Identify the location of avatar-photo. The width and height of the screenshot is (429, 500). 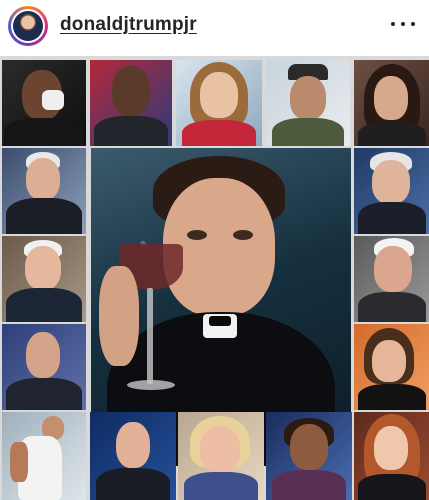
(28, 26).